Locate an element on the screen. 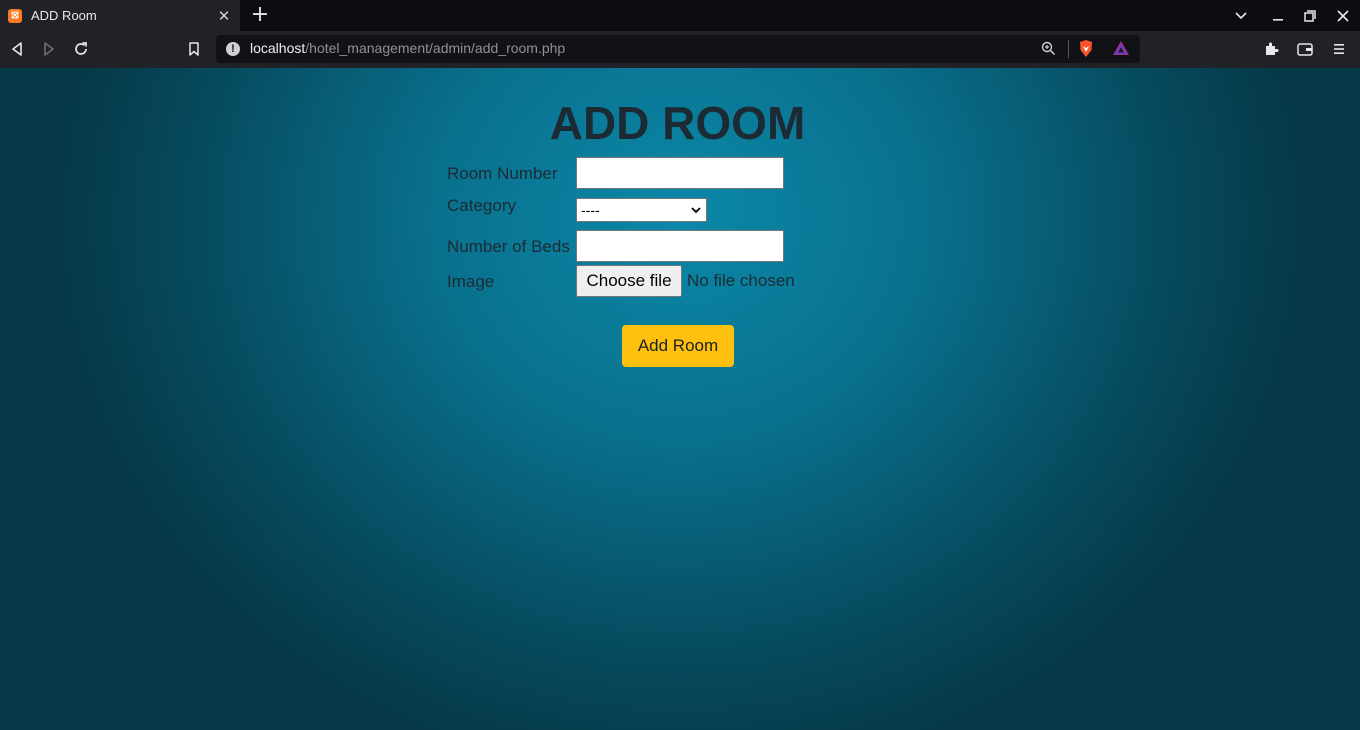 The image size is (1360, 730). brave-shields-icon is located at coordinates (1086, 51).